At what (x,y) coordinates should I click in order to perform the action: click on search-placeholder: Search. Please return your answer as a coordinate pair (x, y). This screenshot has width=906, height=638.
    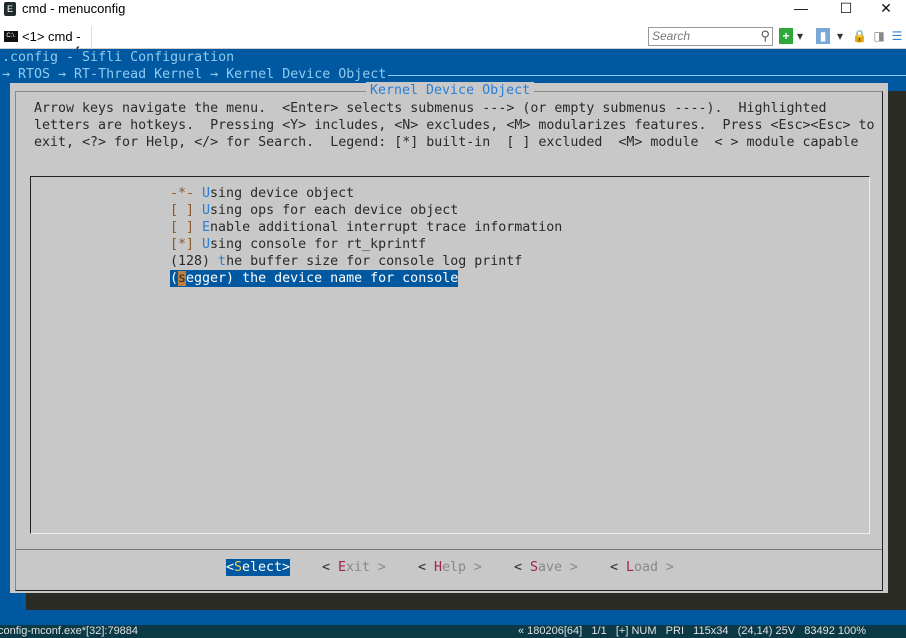
    Looking at the image, I should click on (671, 36).